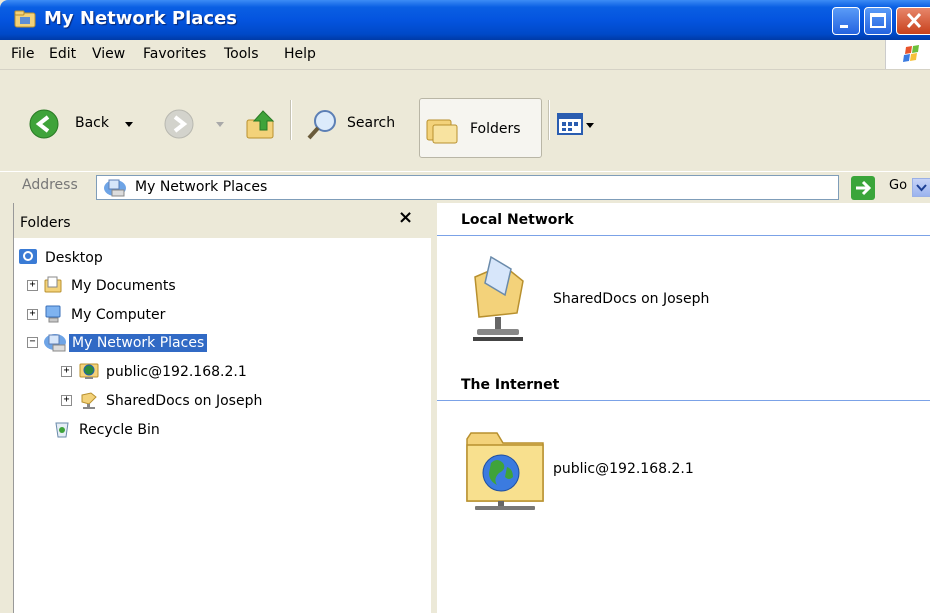 This screenshot has height=613, width=930. I want to click on address-field: My Network Places, so click(513, 187).